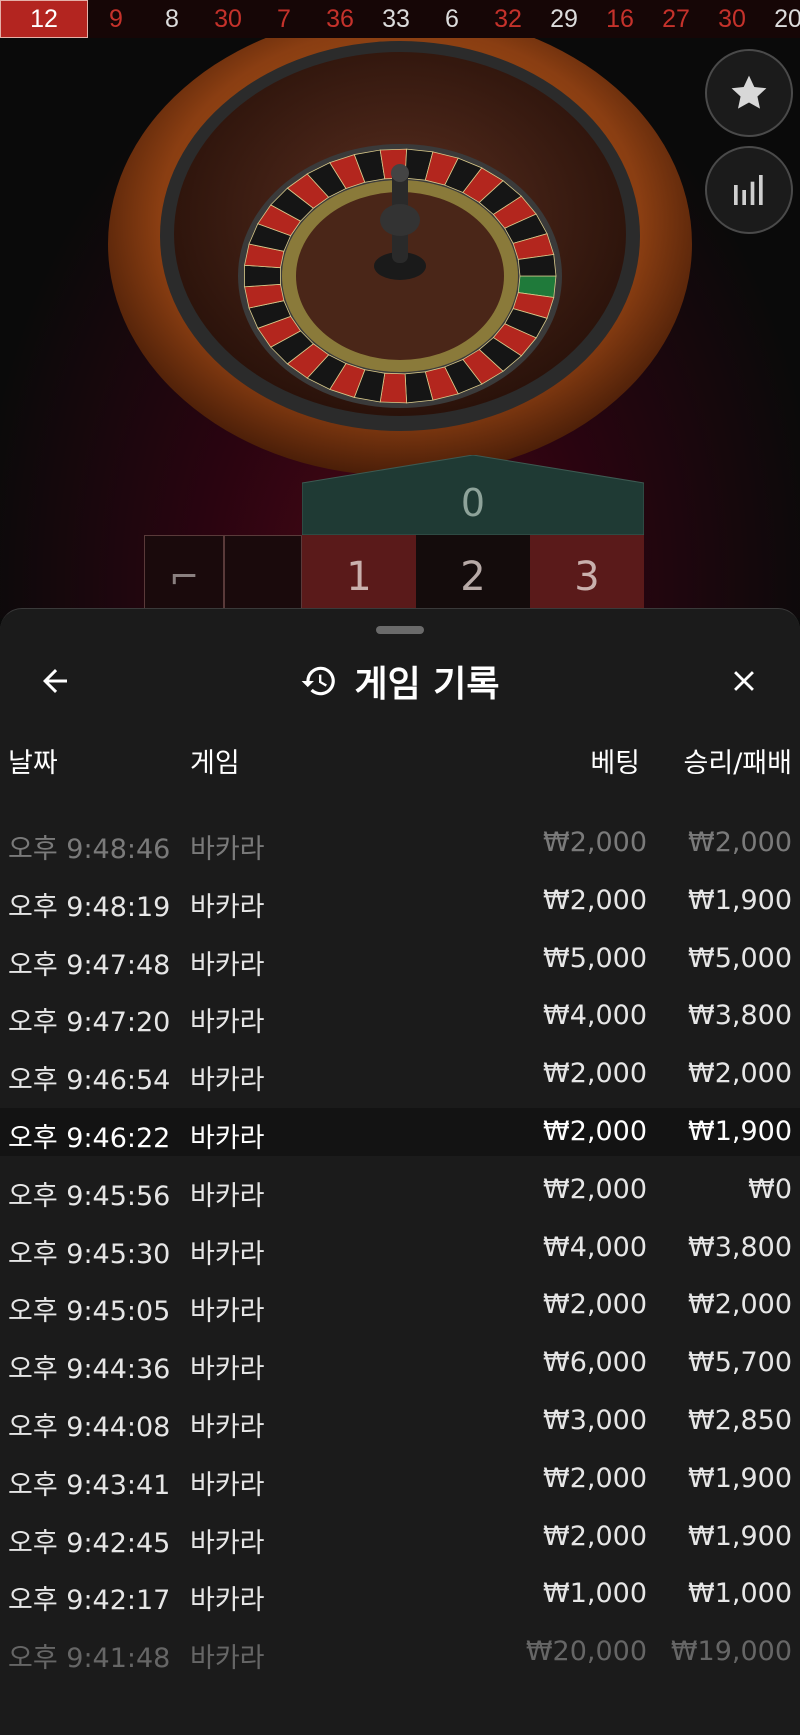 This screenshot has width=800, height=1735. Describe the element at coordinates (740, 1594) in the screenshot. I see `history-result: ₩1,000` at that location.